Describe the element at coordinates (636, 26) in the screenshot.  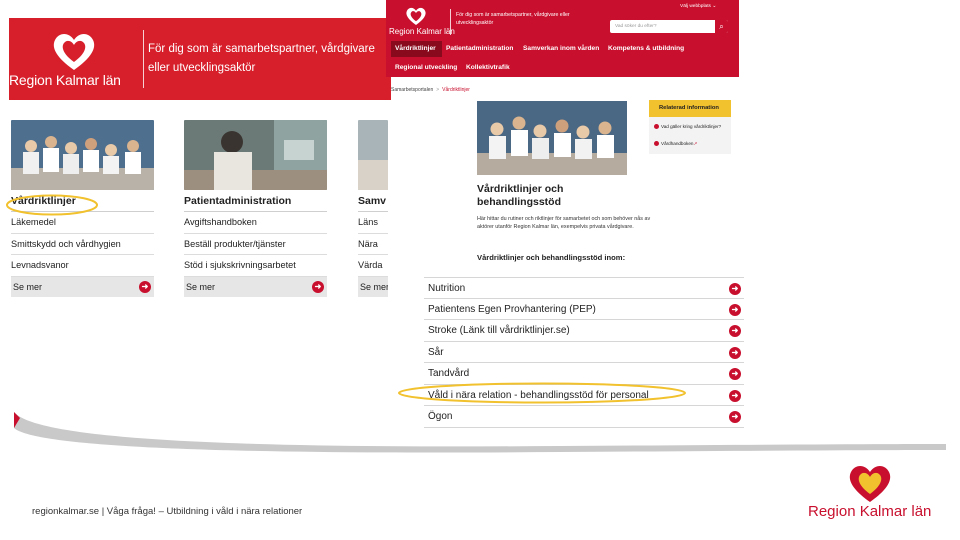
I see `search-placeholder: Vad söker du efter?` at that location.